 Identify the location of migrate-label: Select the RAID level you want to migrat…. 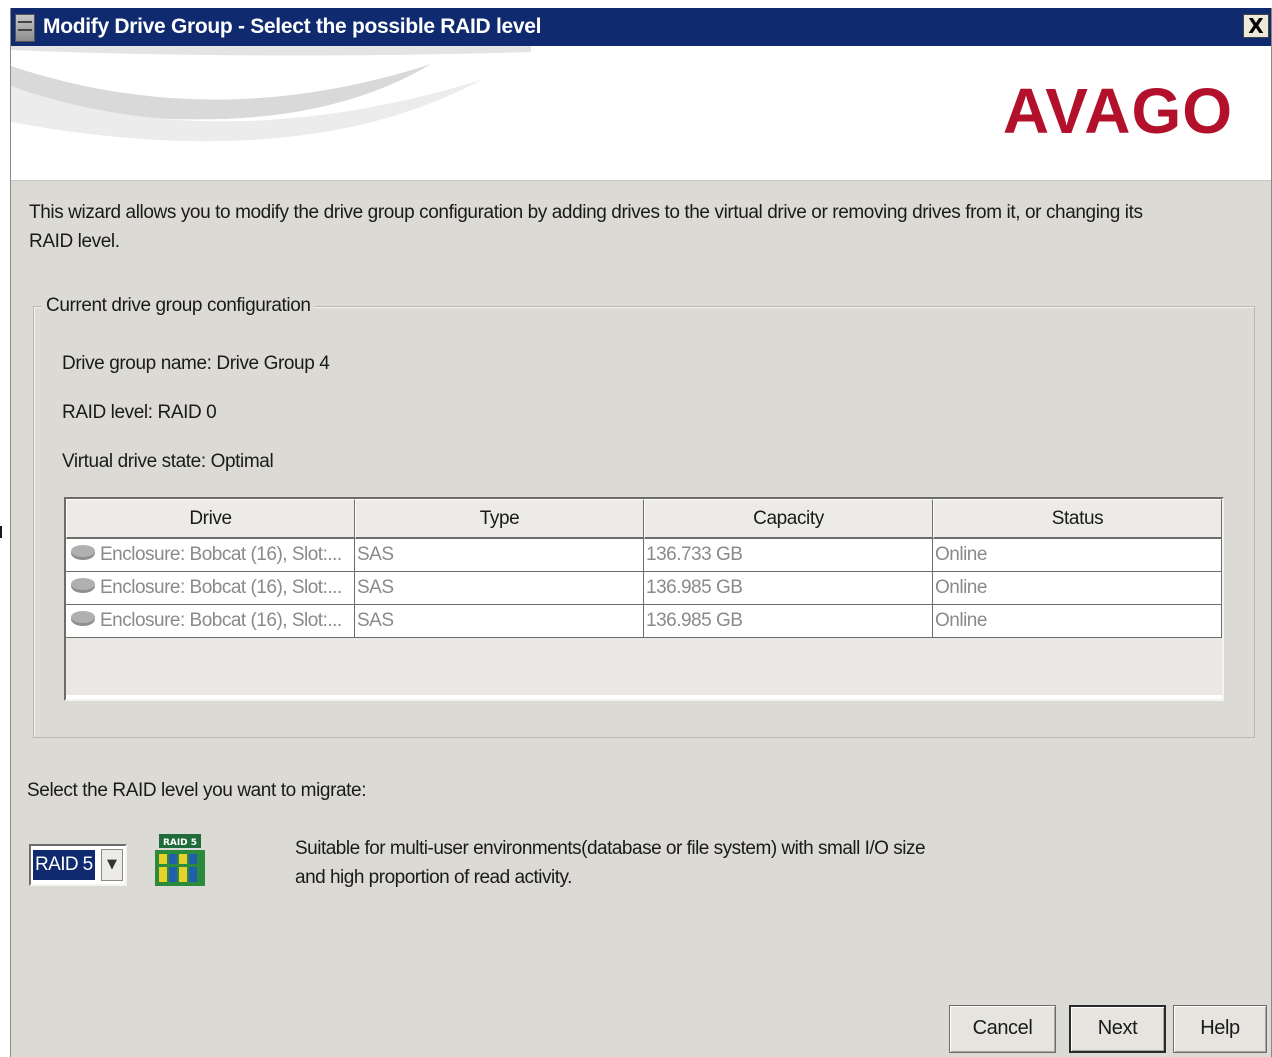
(197, 790).